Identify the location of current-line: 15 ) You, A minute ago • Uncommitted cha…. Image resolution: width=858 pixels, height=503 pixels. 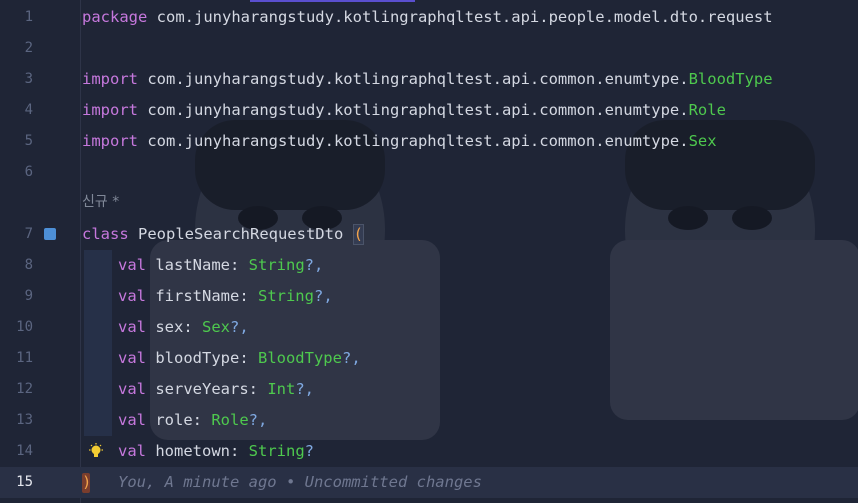
(429, 482).